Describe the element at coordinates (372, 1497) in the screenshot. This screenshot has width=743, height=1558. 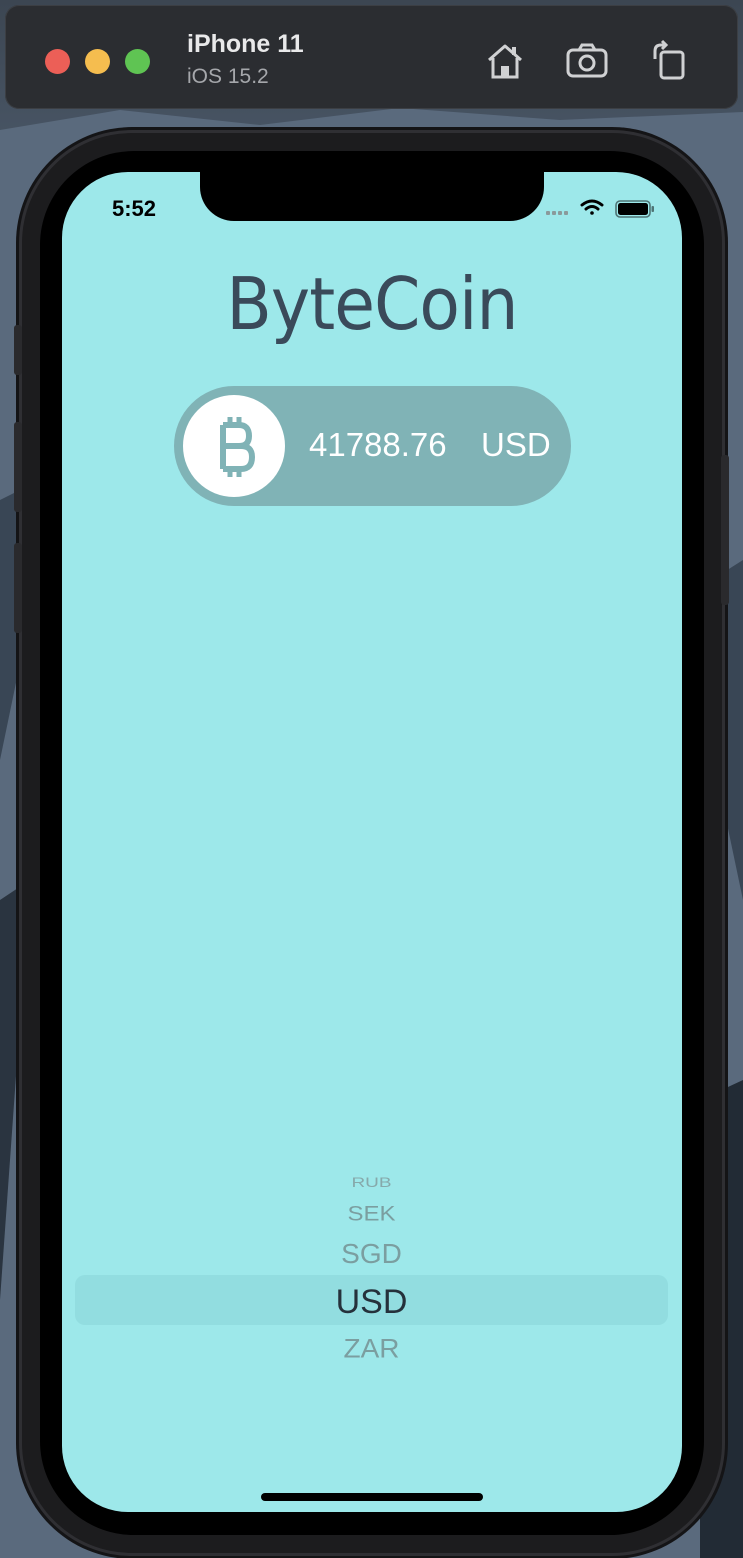
I see `home-indicator` at that location.